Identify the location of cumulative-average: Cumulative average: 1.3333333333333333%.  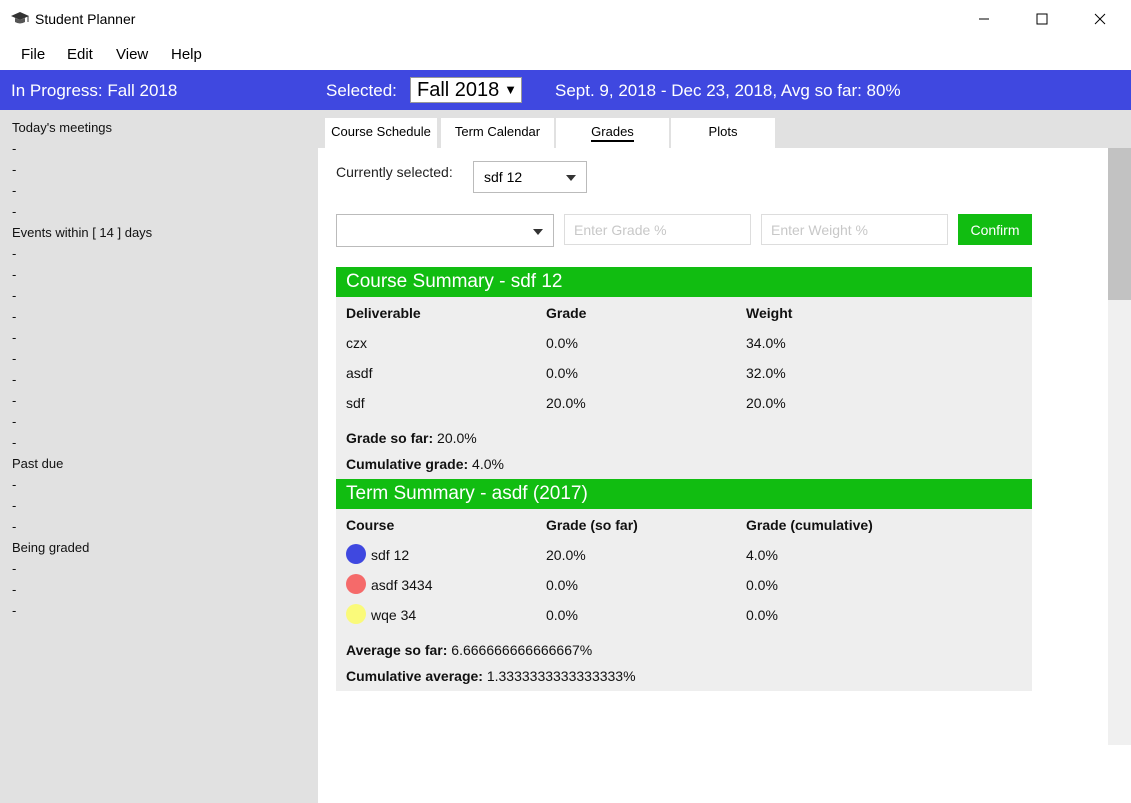
(491, 676).